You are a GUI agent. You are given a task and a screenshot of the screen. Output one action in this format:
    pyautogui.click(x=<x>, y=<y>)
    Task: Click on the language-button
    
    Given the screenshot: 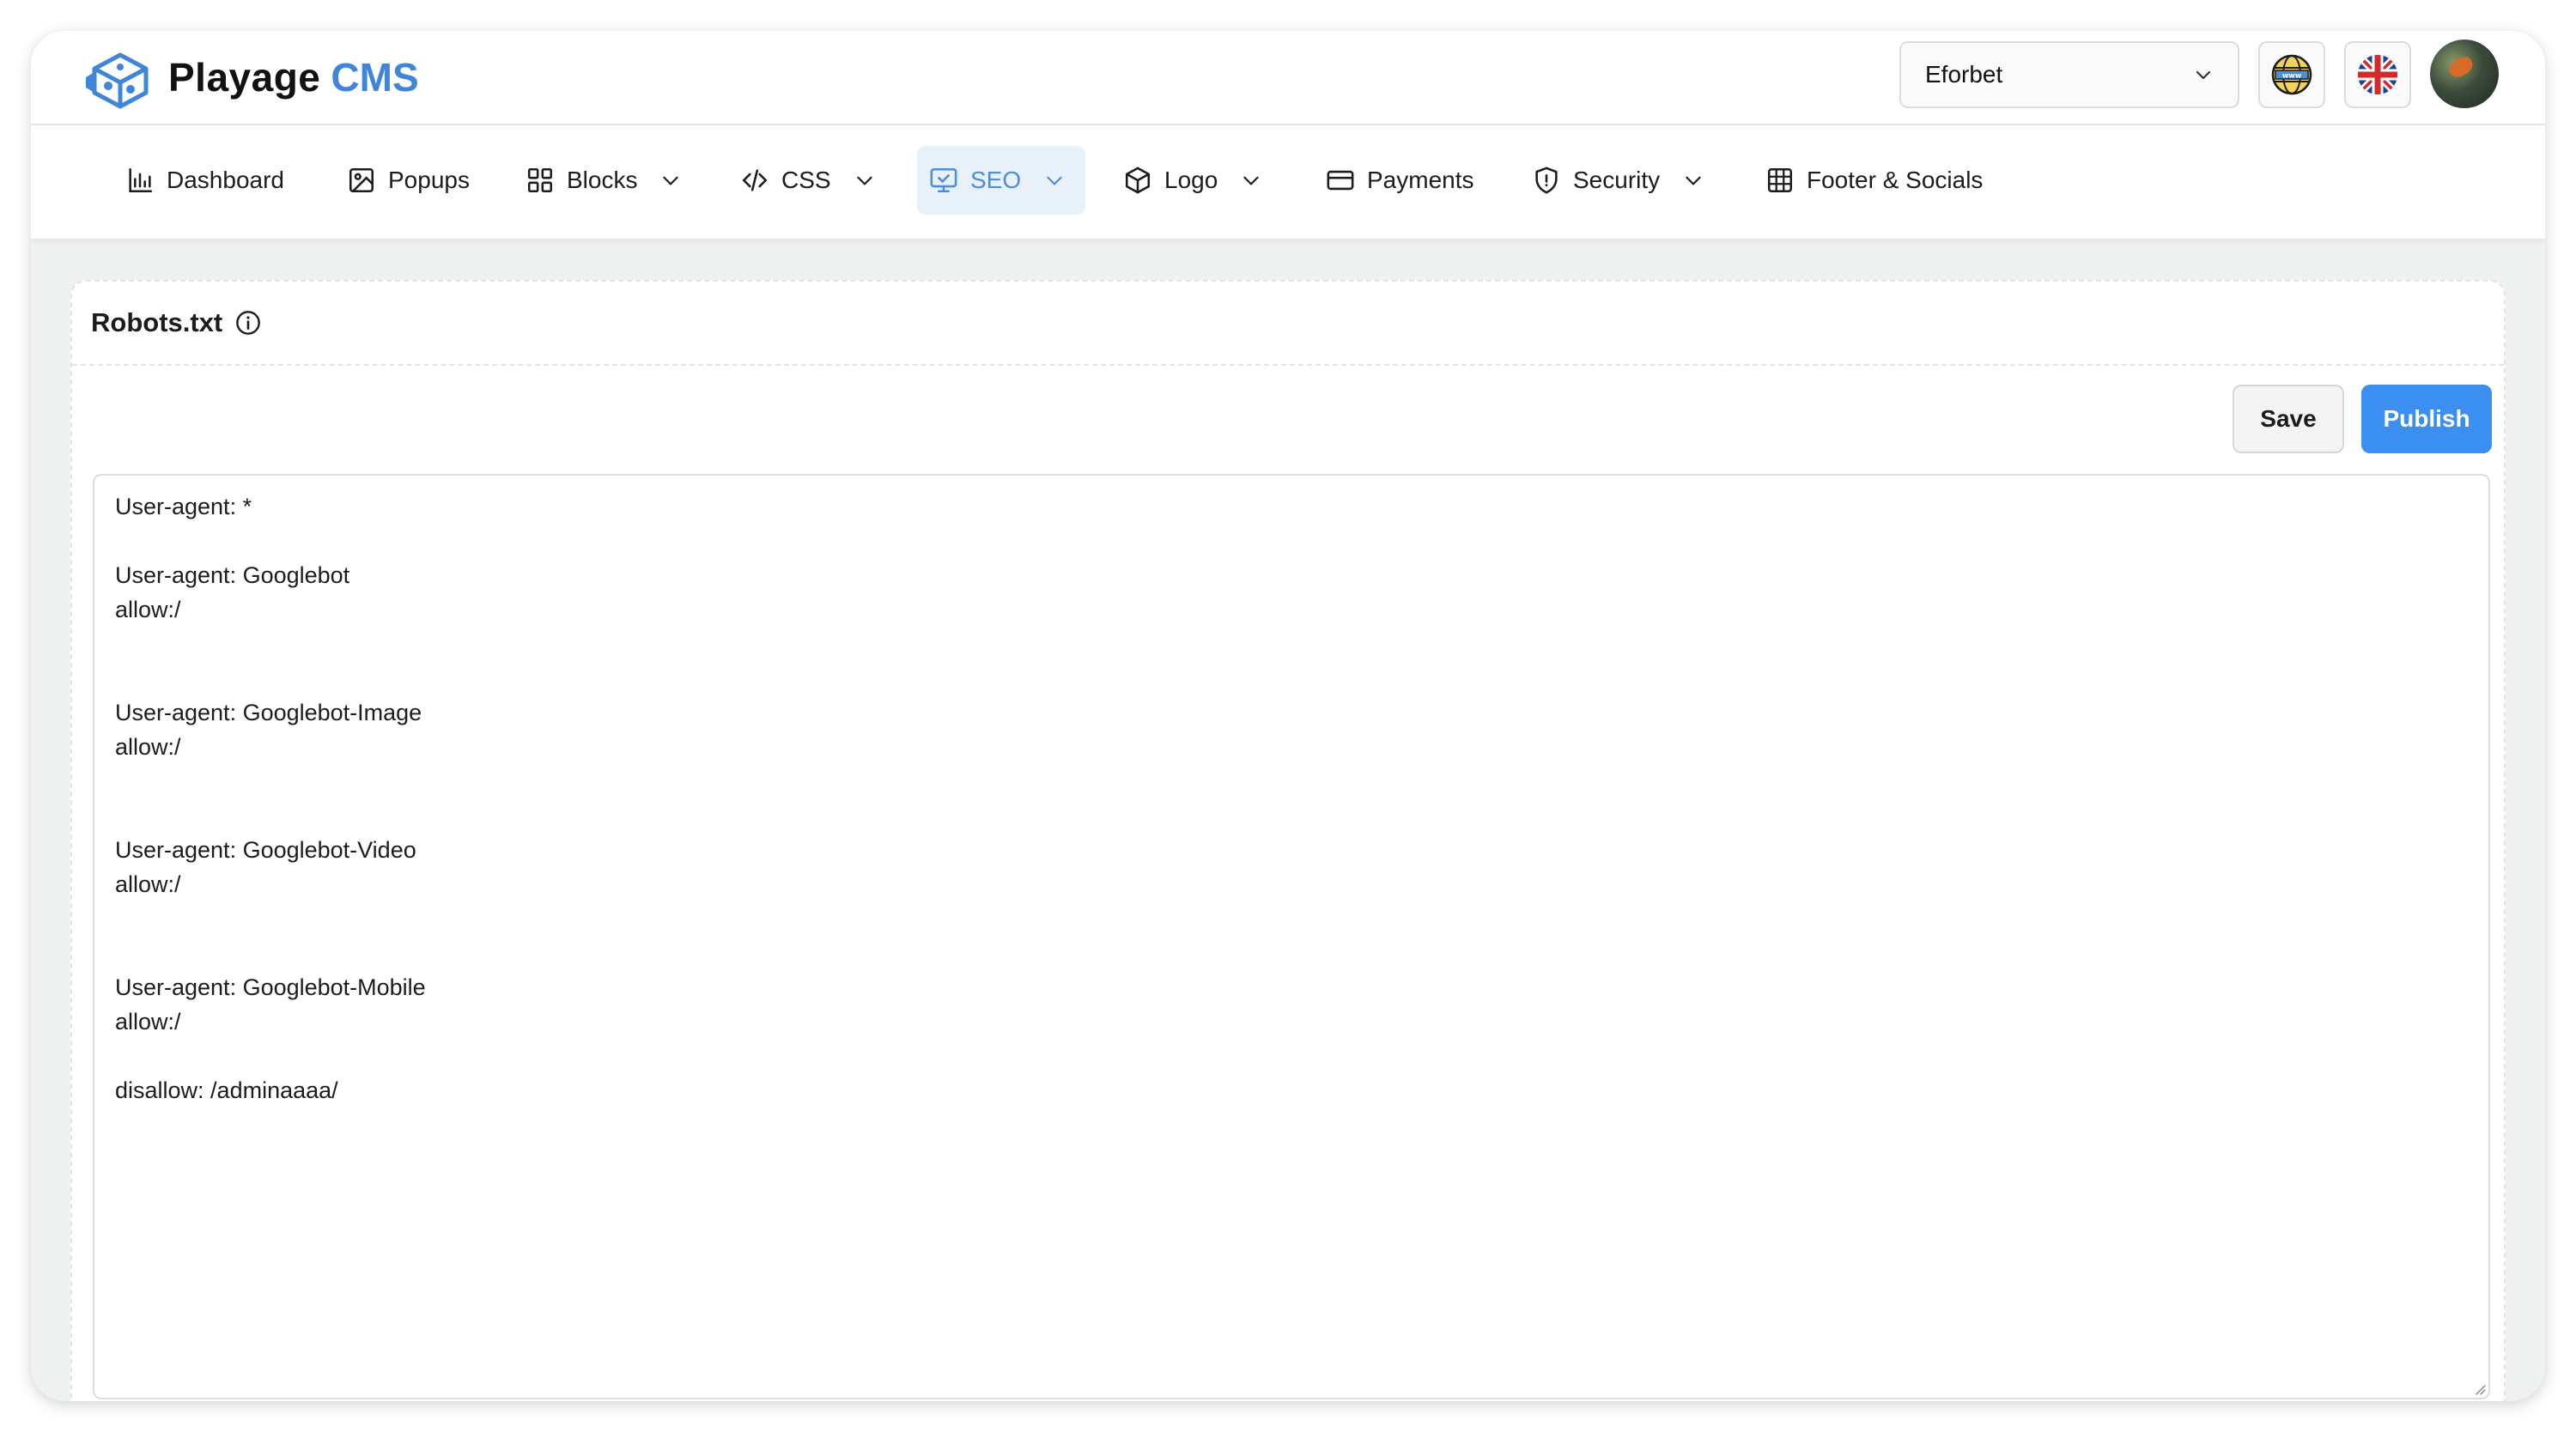 What is the action you would take?
    pyautogui.click(x=2377, y=74)
    